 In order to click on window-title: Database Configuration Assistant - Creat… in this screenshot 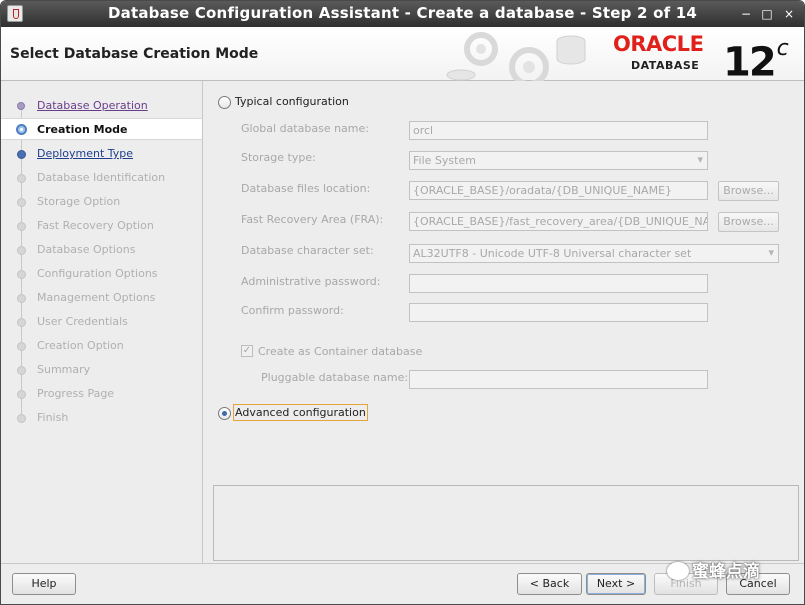, I will do `click(402, 13)`.